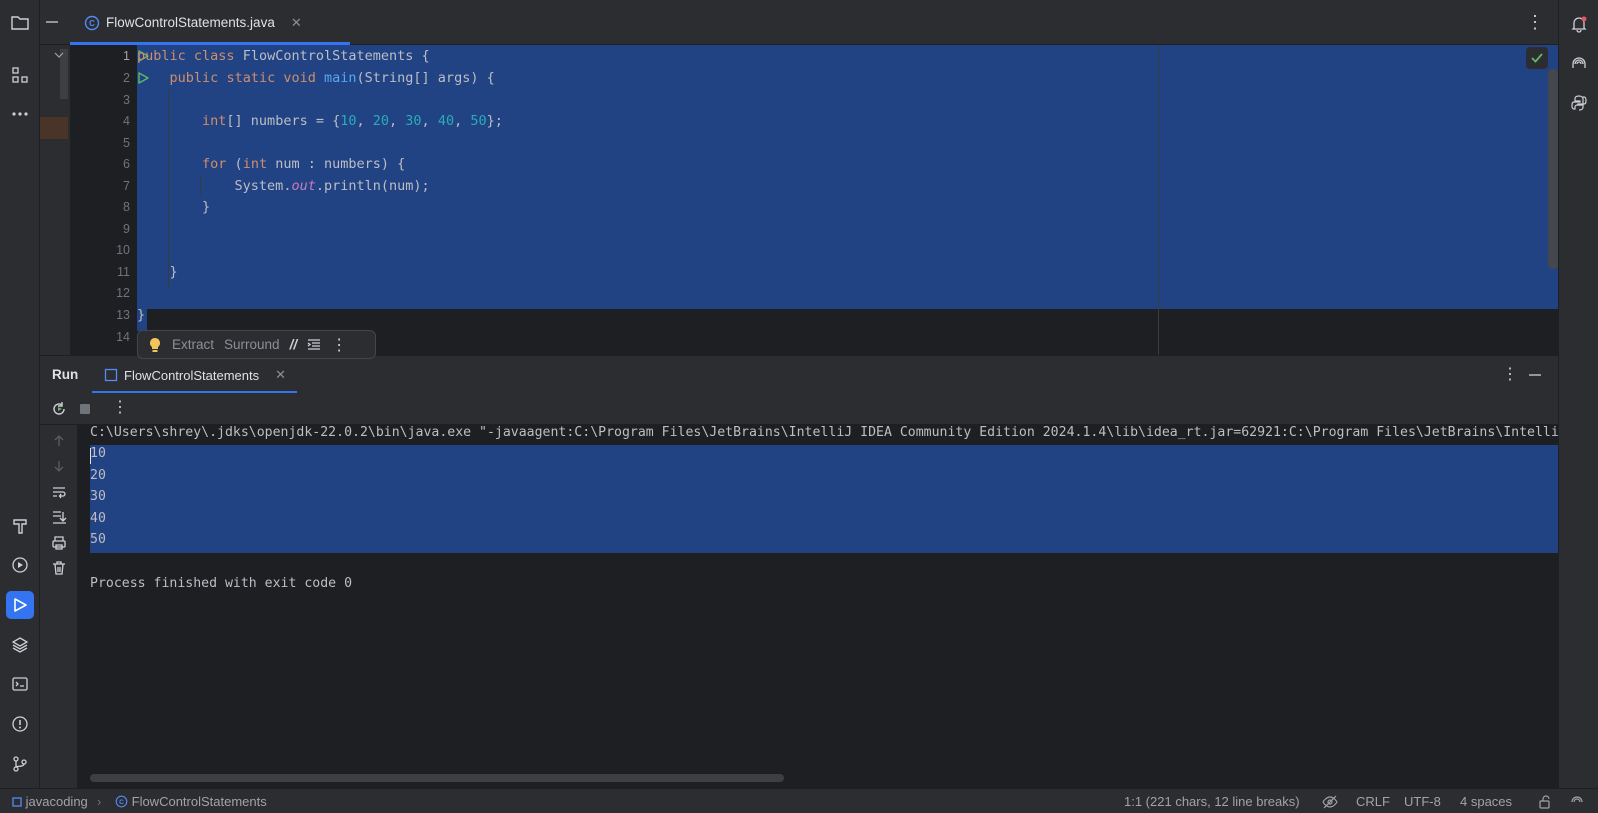 The height and width of the screenshot is (813, 1598). What do you see at coordinates (141, 315) in the screenshot?
I see `code-line-13: }` at bounding box center [141, 315].